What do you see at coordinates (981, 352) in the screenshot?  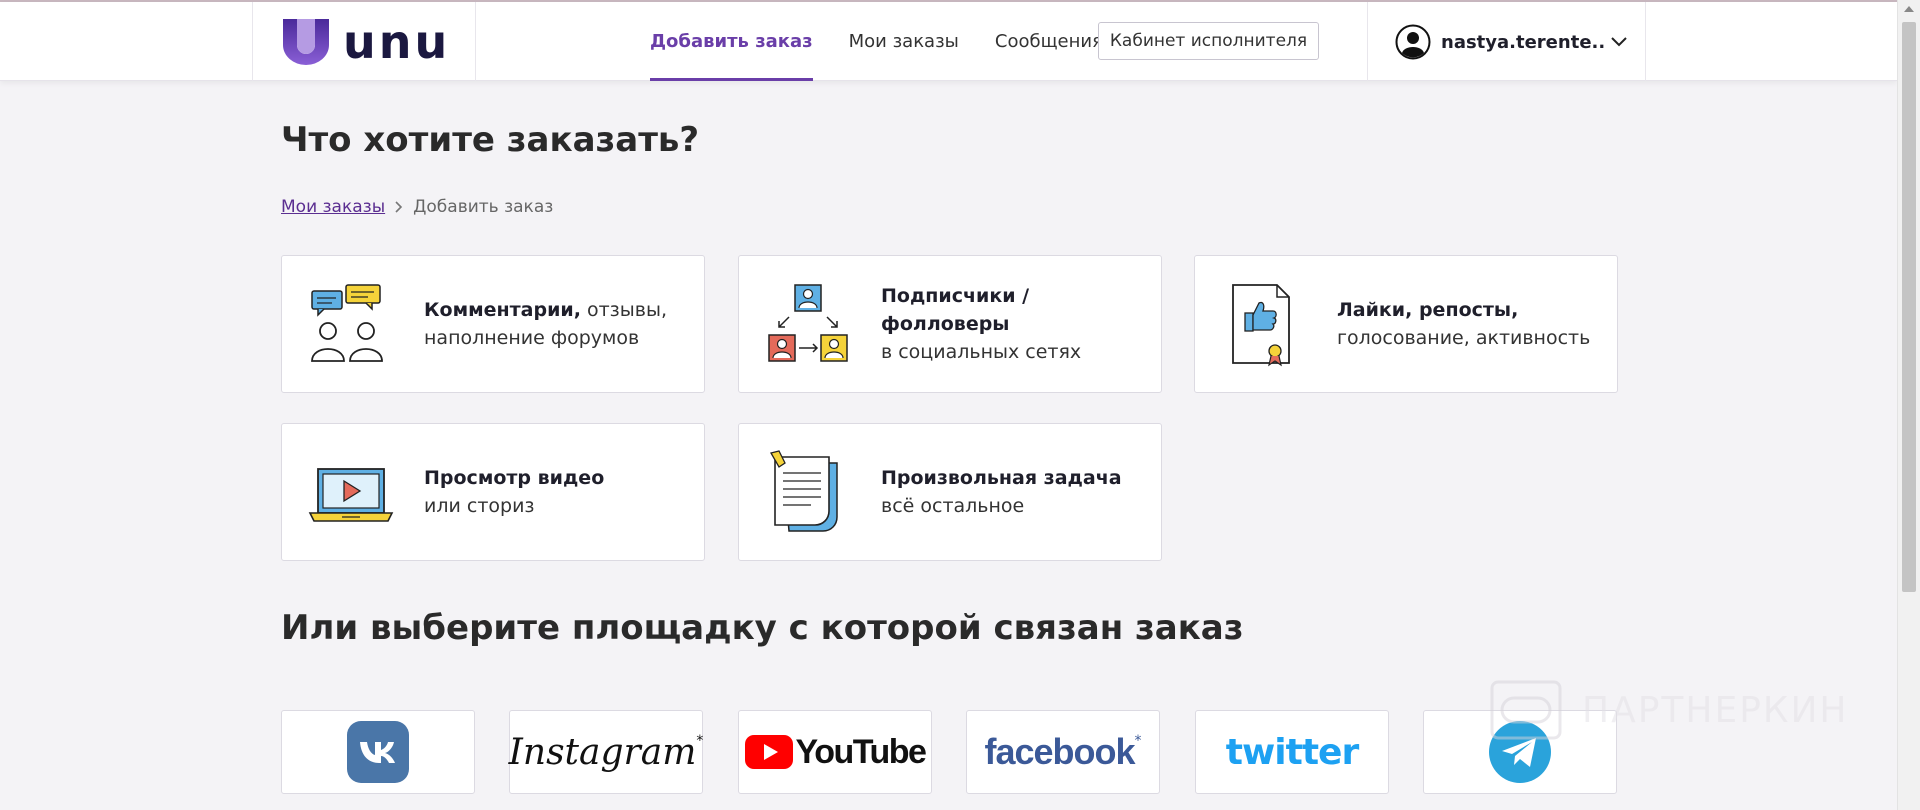 I see `card-subtitle: в социальных сетях` at bounding box center [981, 352].